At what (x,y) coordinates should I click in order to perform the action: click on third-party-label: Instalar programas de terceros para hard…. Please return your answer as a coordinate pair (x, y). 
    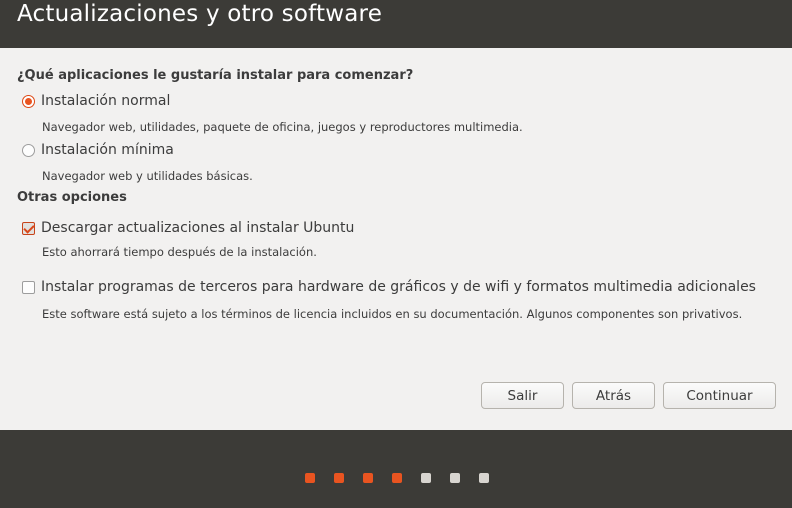
    Looking at the image, I should click on (398, 287).